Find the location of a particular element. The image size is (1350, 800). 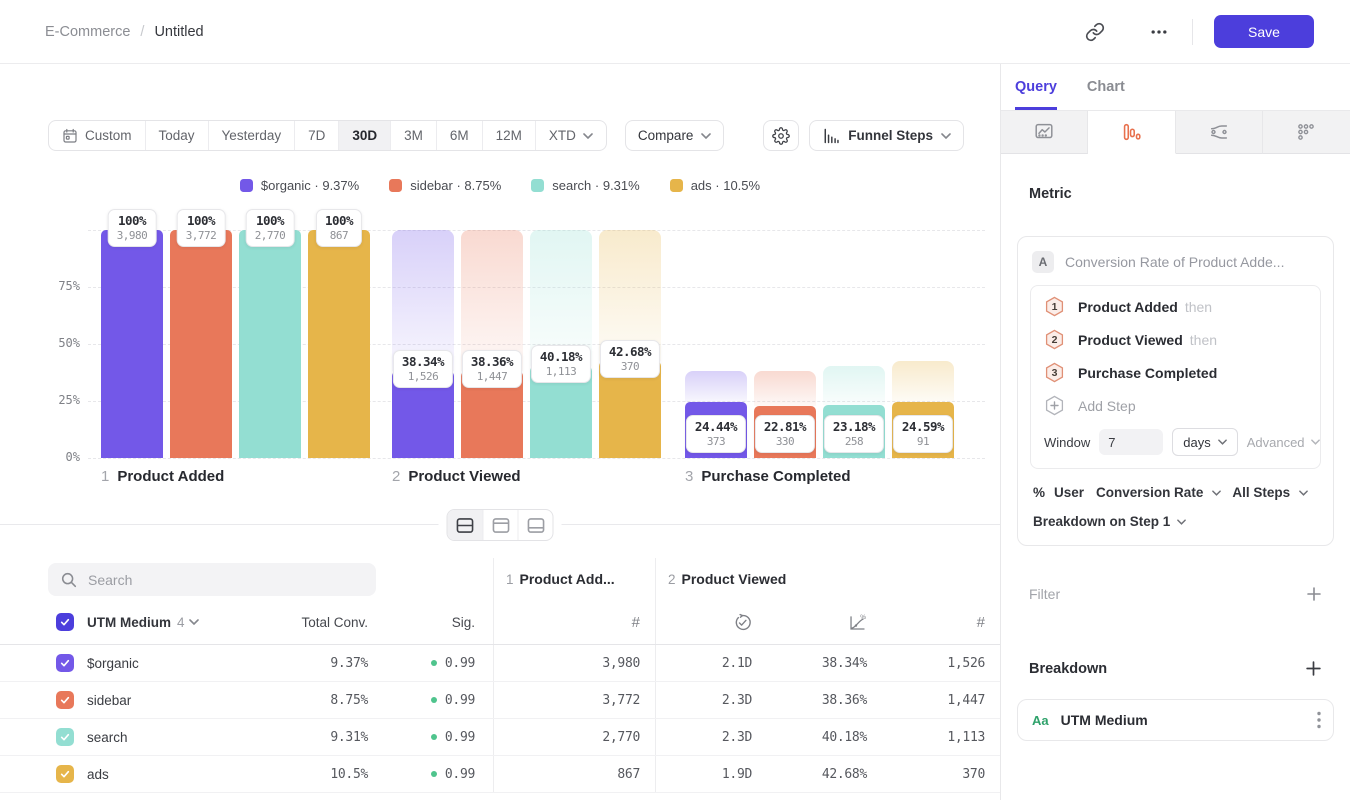

add-breakdown-button is located at coordinates (1313, 668).